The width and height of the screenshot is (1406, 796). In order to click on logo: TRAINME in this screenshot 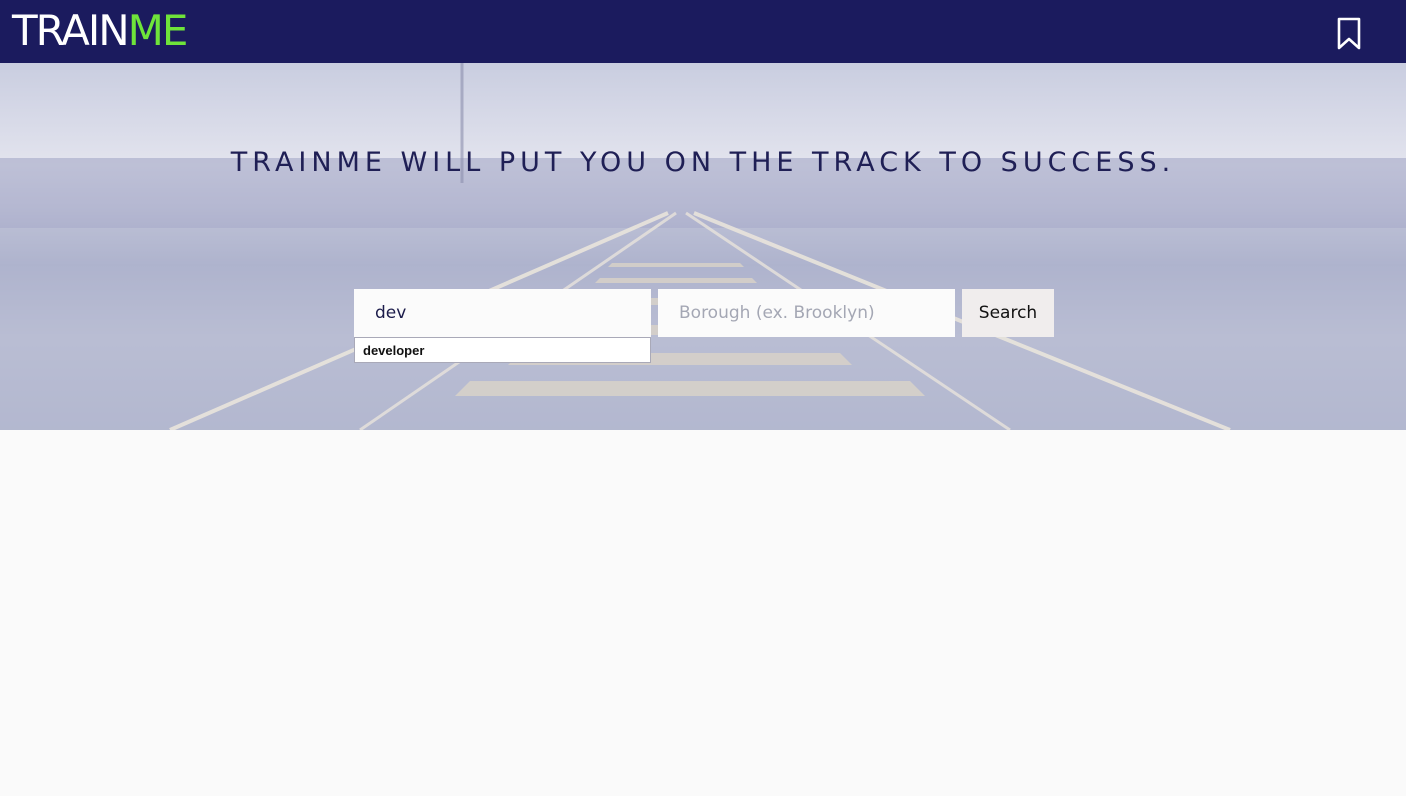, I will do `click(100, 31)`.